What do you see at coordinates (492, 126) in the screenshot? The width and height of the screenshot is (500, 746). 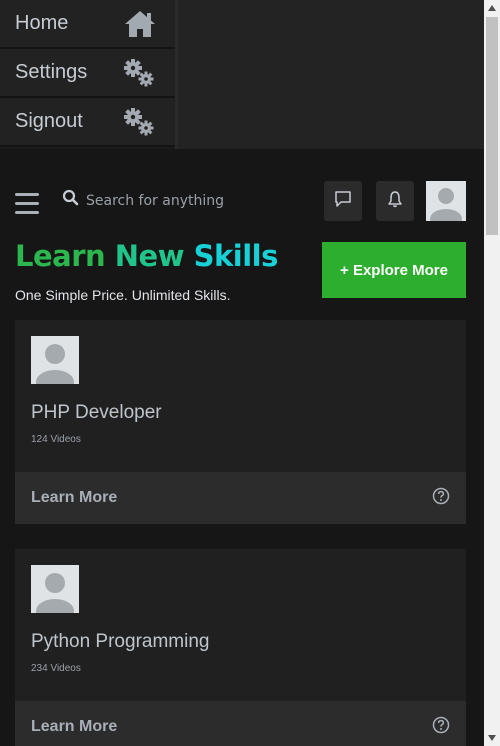 I see `scrollbar-thumb` at bounding box center [492, 126].